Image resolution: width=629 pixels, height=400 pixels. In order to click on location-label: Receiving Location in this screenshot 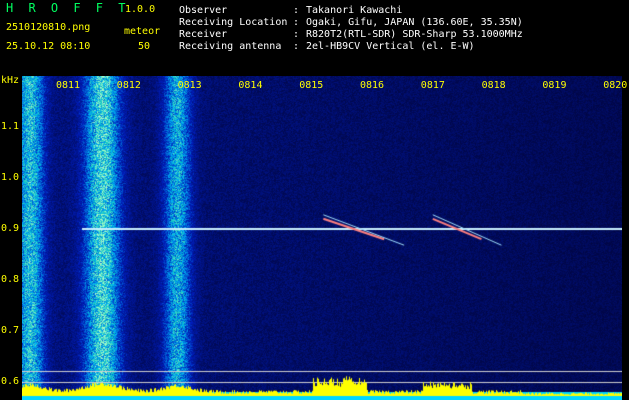, I will do `click(233, 22)`.